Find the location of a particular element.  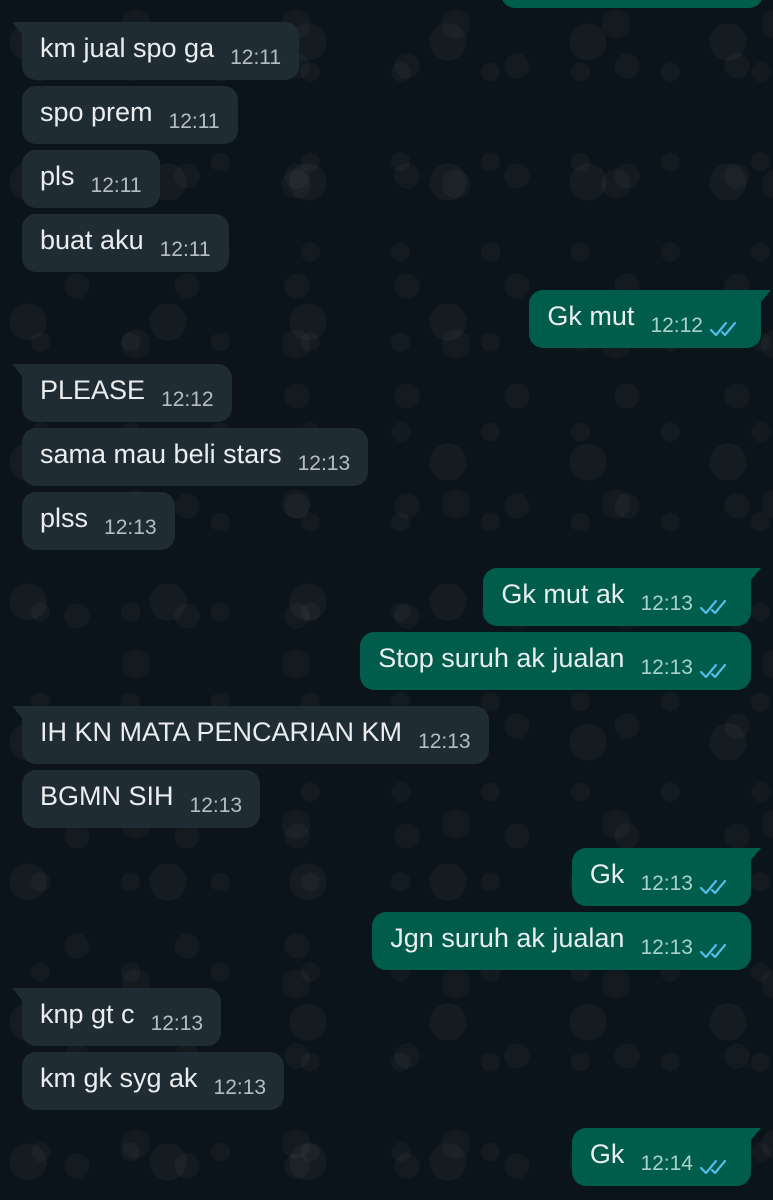

incoming-message: BGMN SIH 12:13 is located at coordinates (141, 799).